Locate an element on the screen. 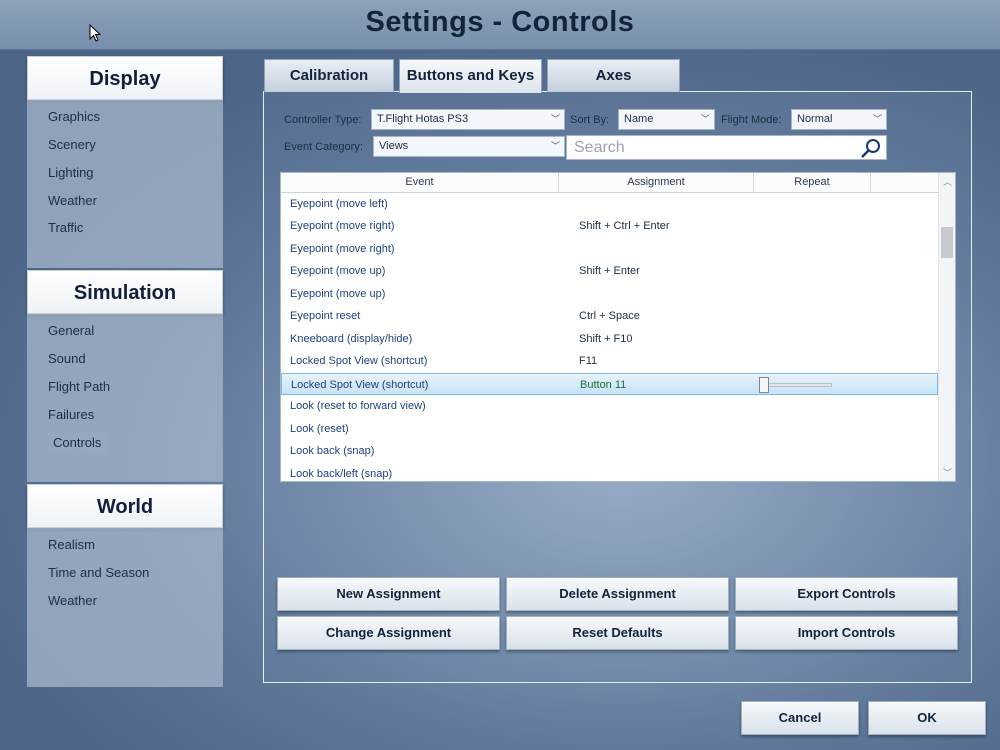  sidebar-panel-world: Realism Time and Season Weather is located at coordinates (125, 607).